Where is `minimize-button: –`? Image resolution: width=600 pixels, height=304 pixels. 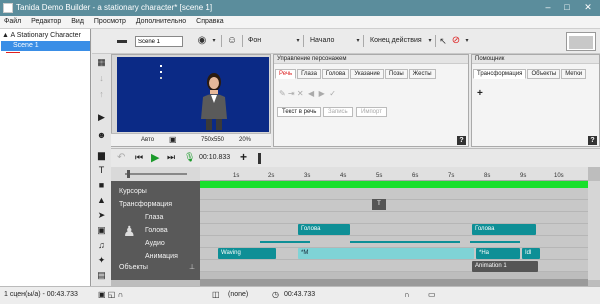 minimize-button: – is located at coordinates (548, 7).